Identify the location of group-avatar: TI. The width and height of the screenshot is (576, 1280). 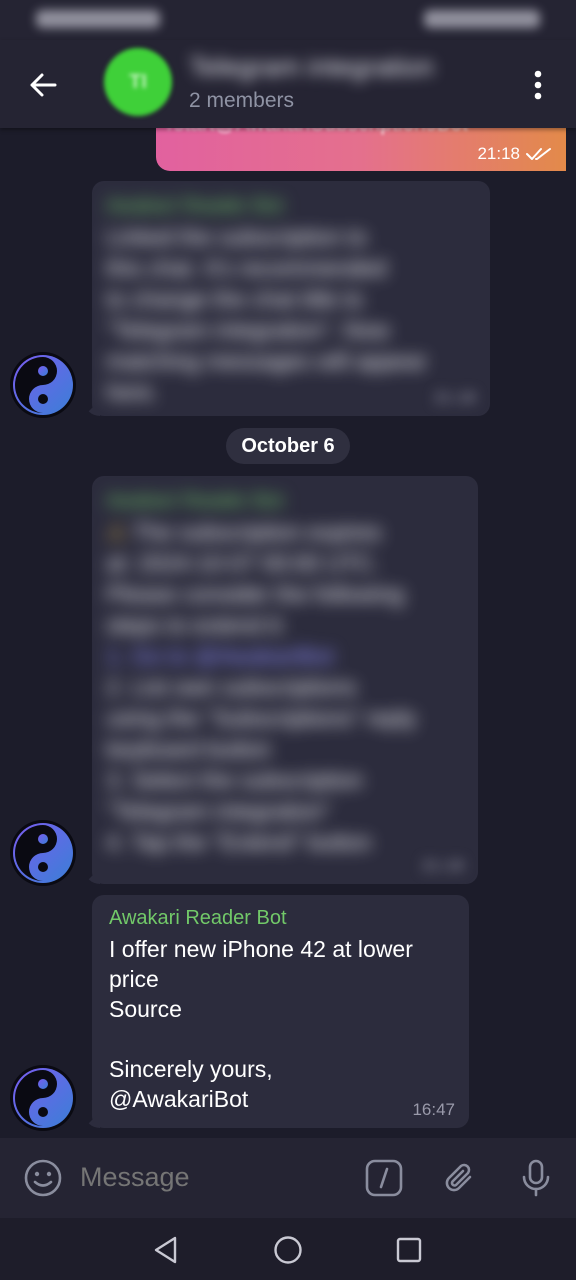
(138, 82).